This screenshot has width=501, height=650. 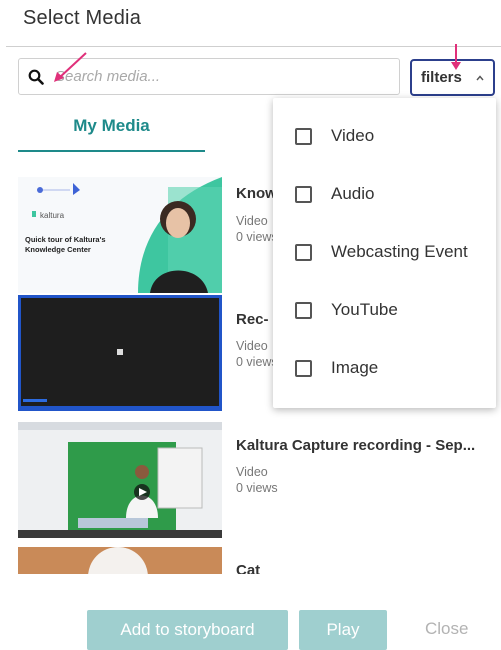 I want to click on filter-option-youtube: YouTube, so click(x=384, y=312).